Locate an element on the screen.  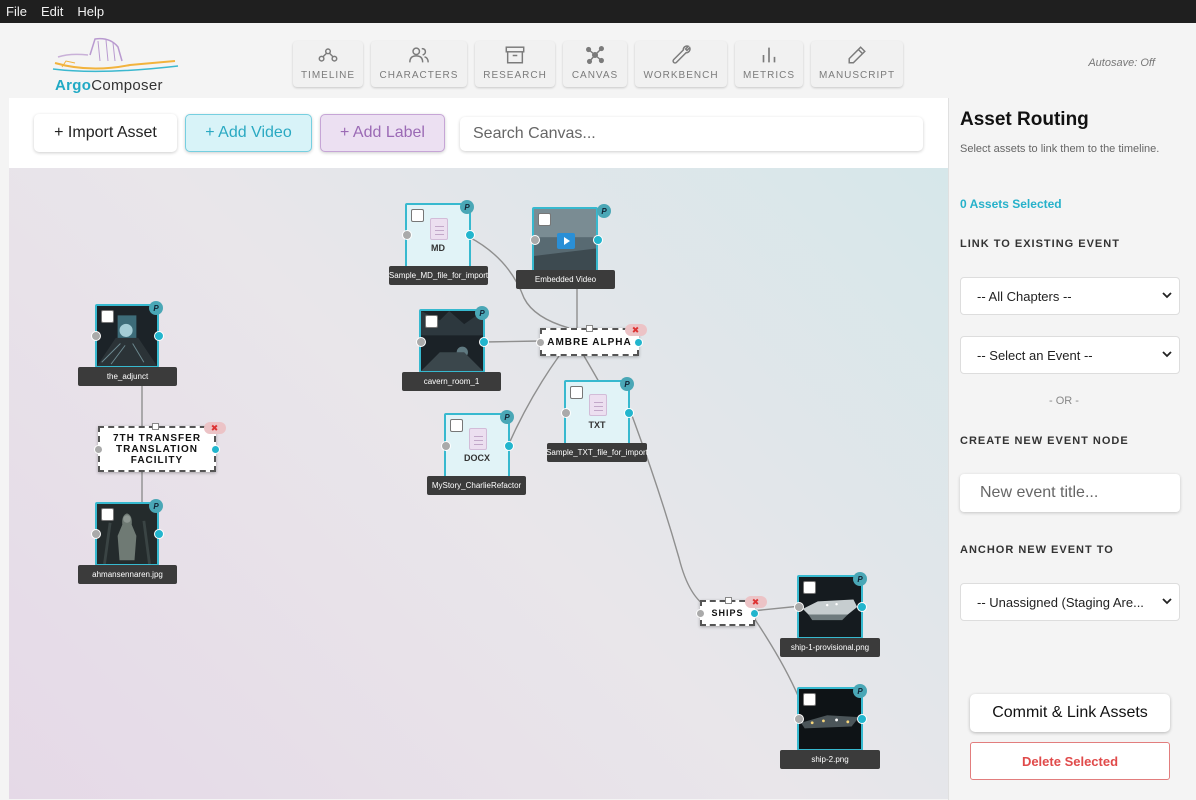
asset-caption: the_adjunct is located at coordinates (127, 376).